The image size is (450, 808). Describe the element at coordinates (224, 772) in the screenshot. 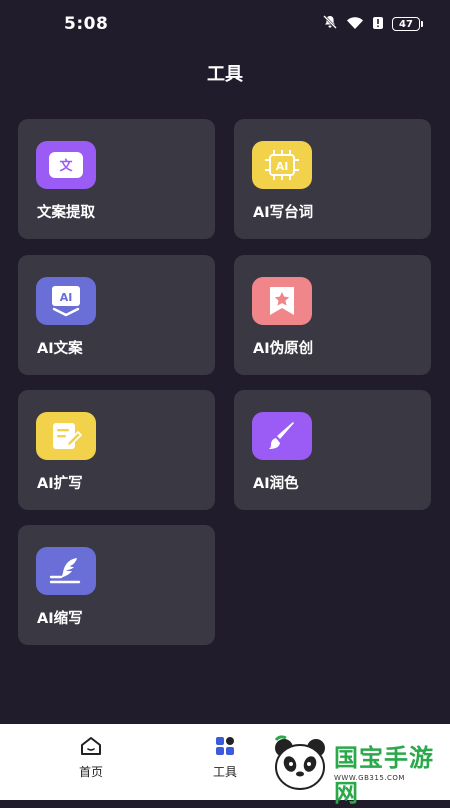

I see `nav-label-tools: 工具` at that location.